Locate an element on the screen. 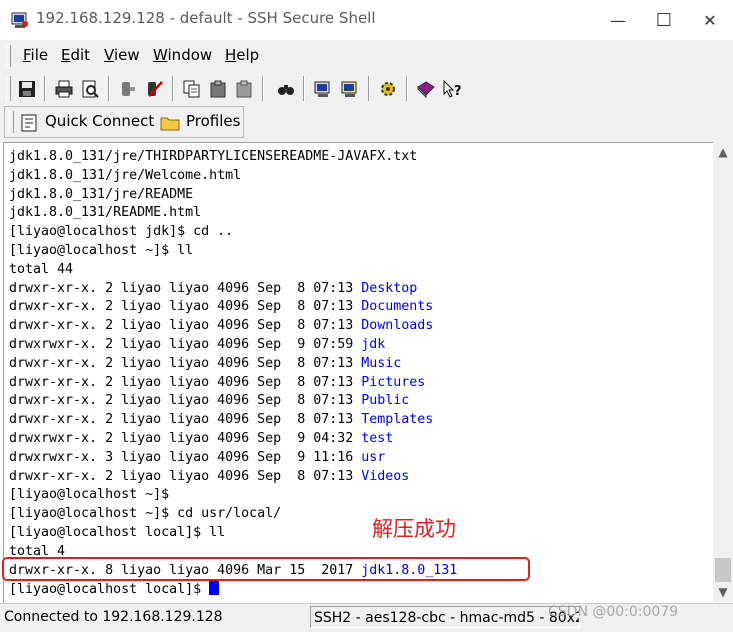 The width and height of the screenshot is (733, 632). directory-name: Downloads is located at coordinates (397, 326).